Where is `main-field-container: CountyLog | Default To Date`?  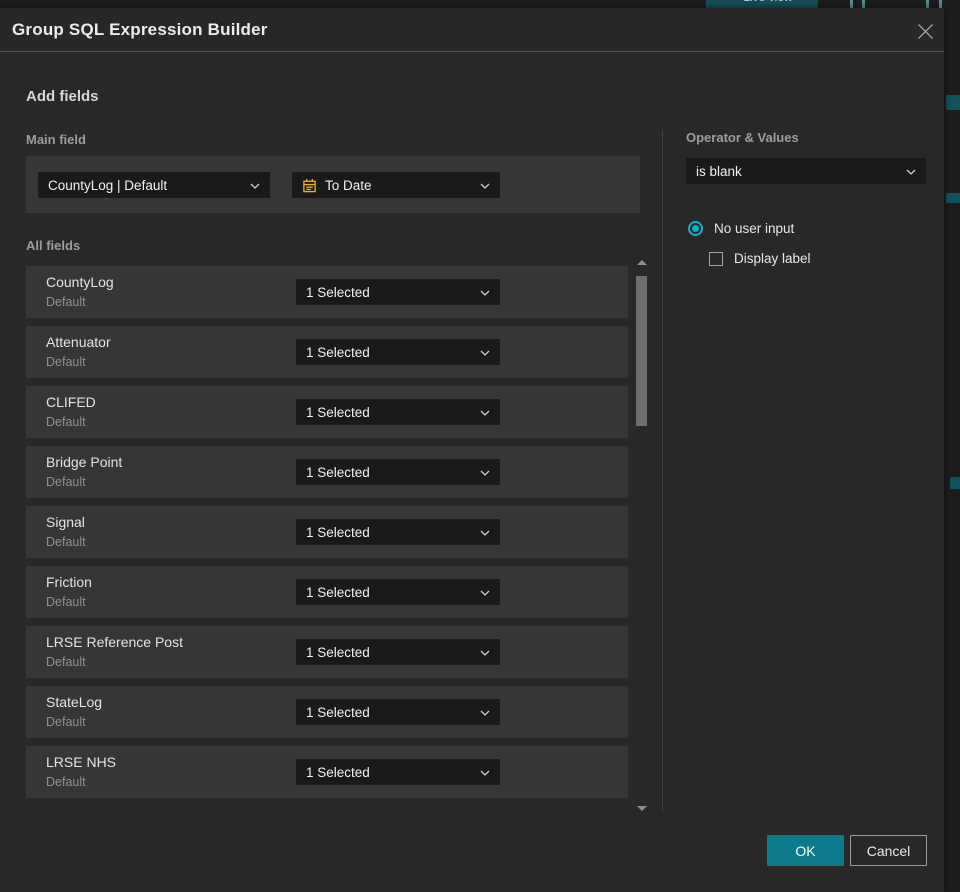 main-field-container: CountyLog | Default To Date is located at coordinates (333, 184).